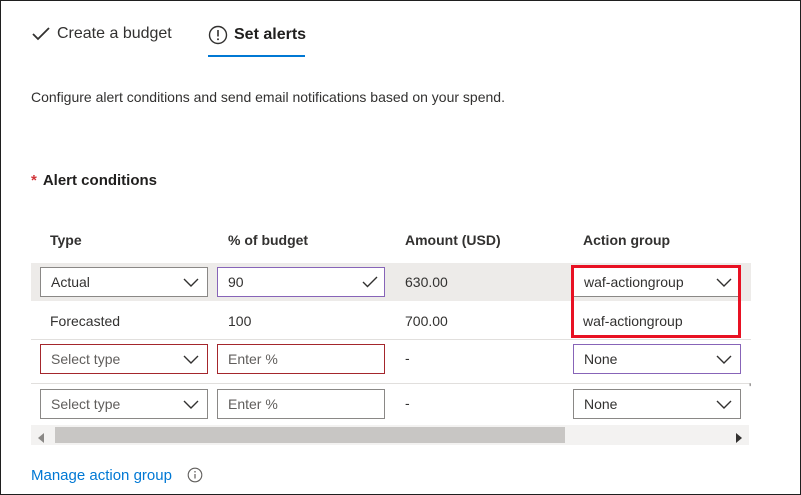 This screenshot has height=495, width=801. Describe the element at coordinates (750, 388) in the screenshot. I see `overflow-mark: '` at that location.